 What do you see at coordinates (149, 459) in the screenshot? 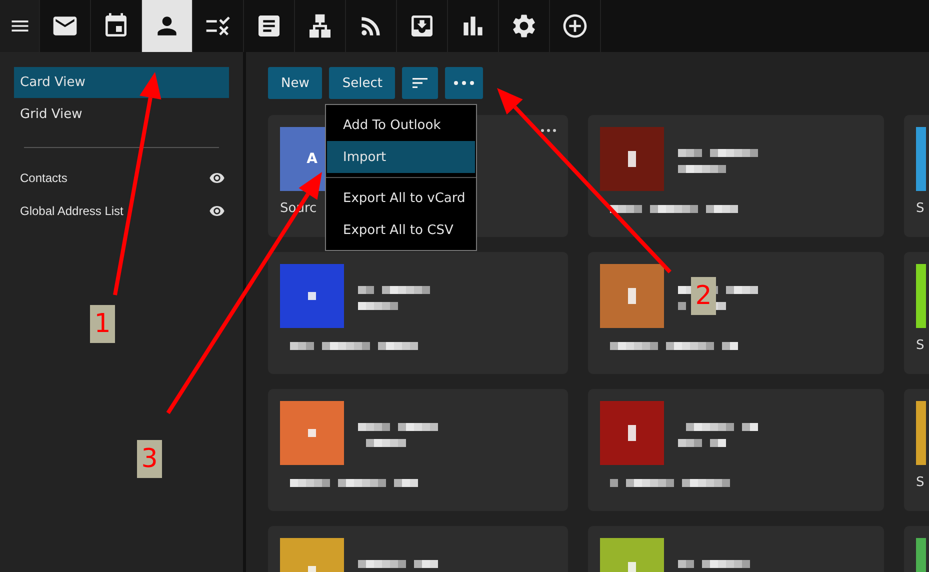
I see `annotation-number: 3` at bounding box center [149, 459].